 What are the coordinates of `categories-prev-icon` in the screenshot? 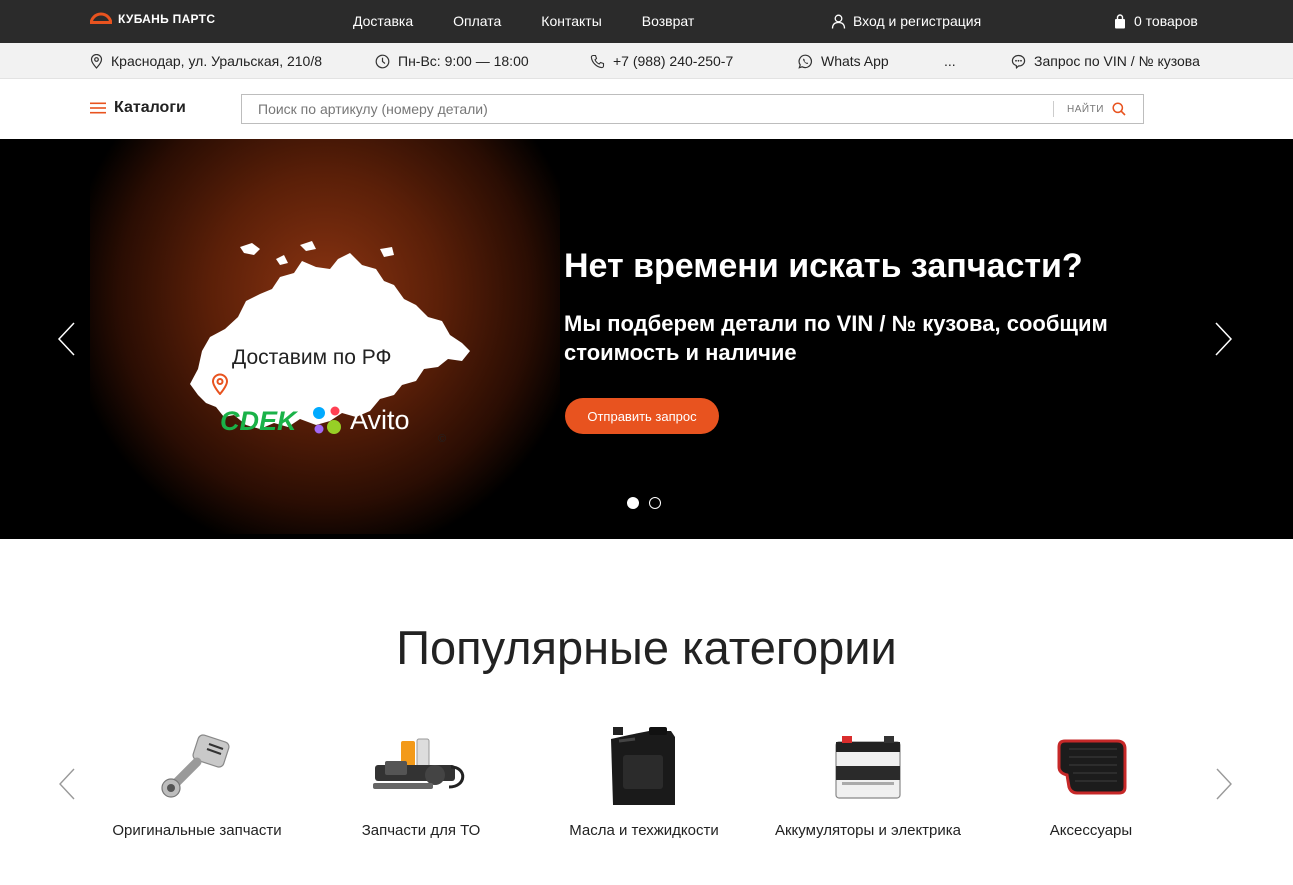 It's located at (67, 784).